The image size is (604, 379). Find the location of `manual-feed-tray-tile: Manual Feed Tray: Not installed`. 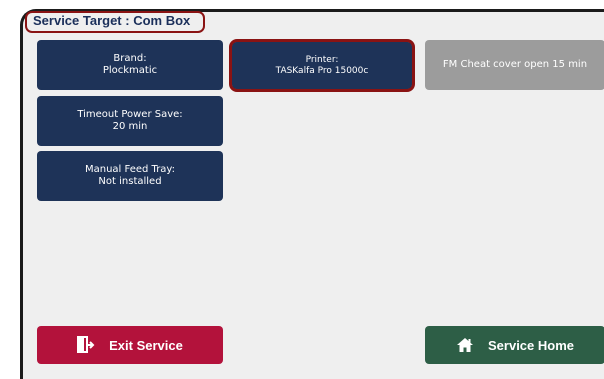

manual-feed-tray-tile: Manual Feed Tray: Not installed is located at coordinates (130, 176).